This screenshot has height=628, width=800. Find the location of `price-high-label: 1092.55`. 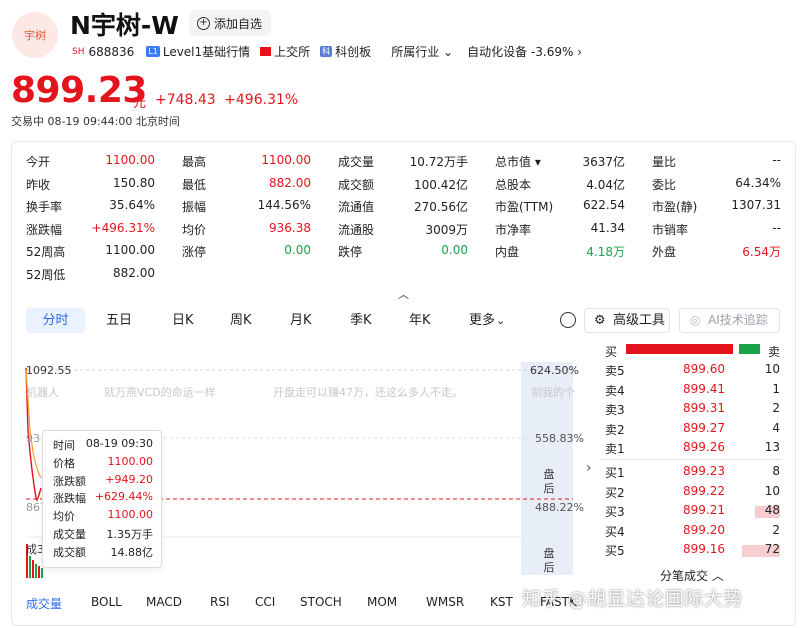

price-high-label: 1092.55 is located at coordinates (49, 370).